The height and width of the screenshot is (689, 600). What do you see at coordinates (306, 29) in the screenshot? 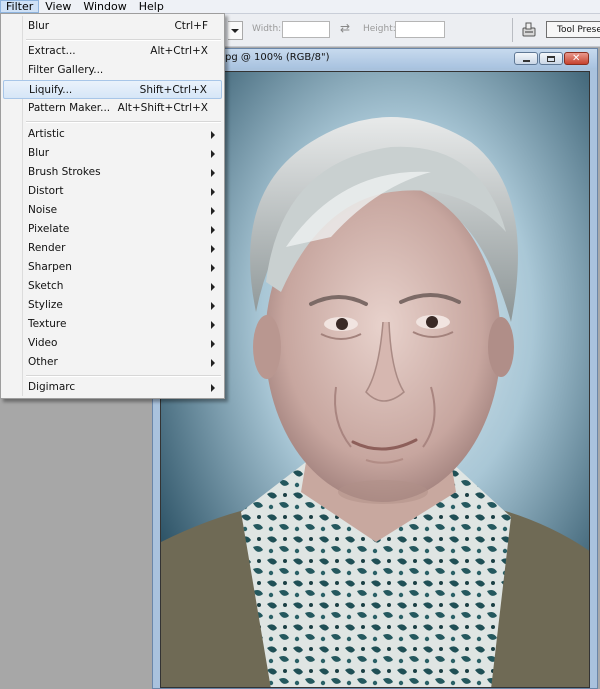
I see `width-input` at bounding box center [306, 29].